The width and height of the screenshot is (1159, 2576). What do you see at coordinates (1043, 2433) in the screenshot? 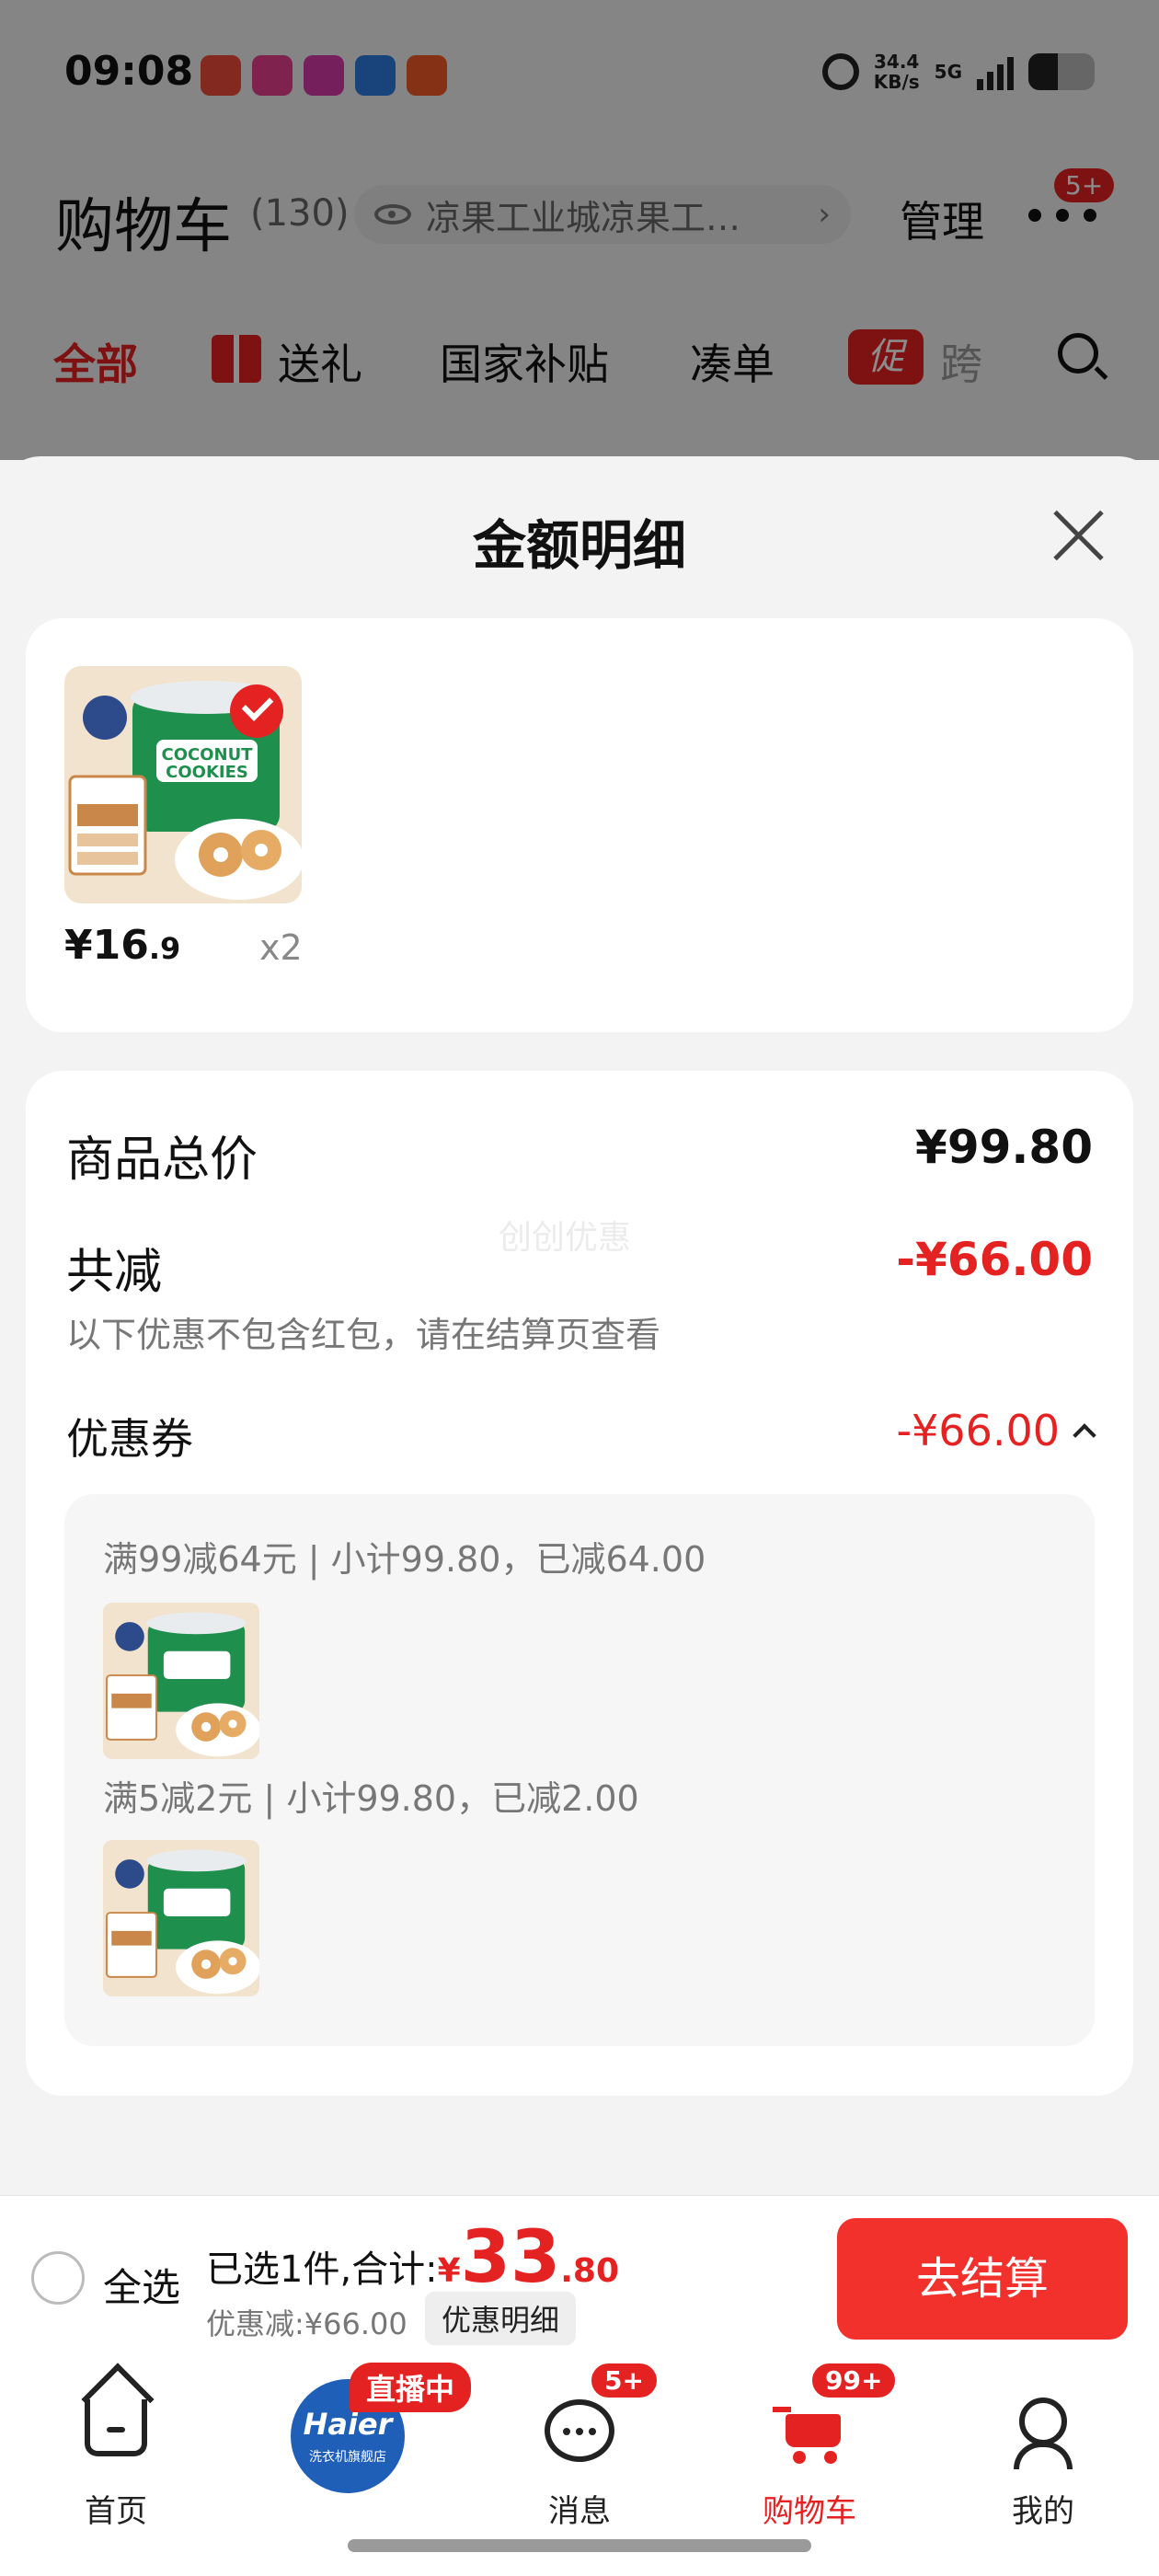
I see `person-icon` at bounding box center [1043, 2433].